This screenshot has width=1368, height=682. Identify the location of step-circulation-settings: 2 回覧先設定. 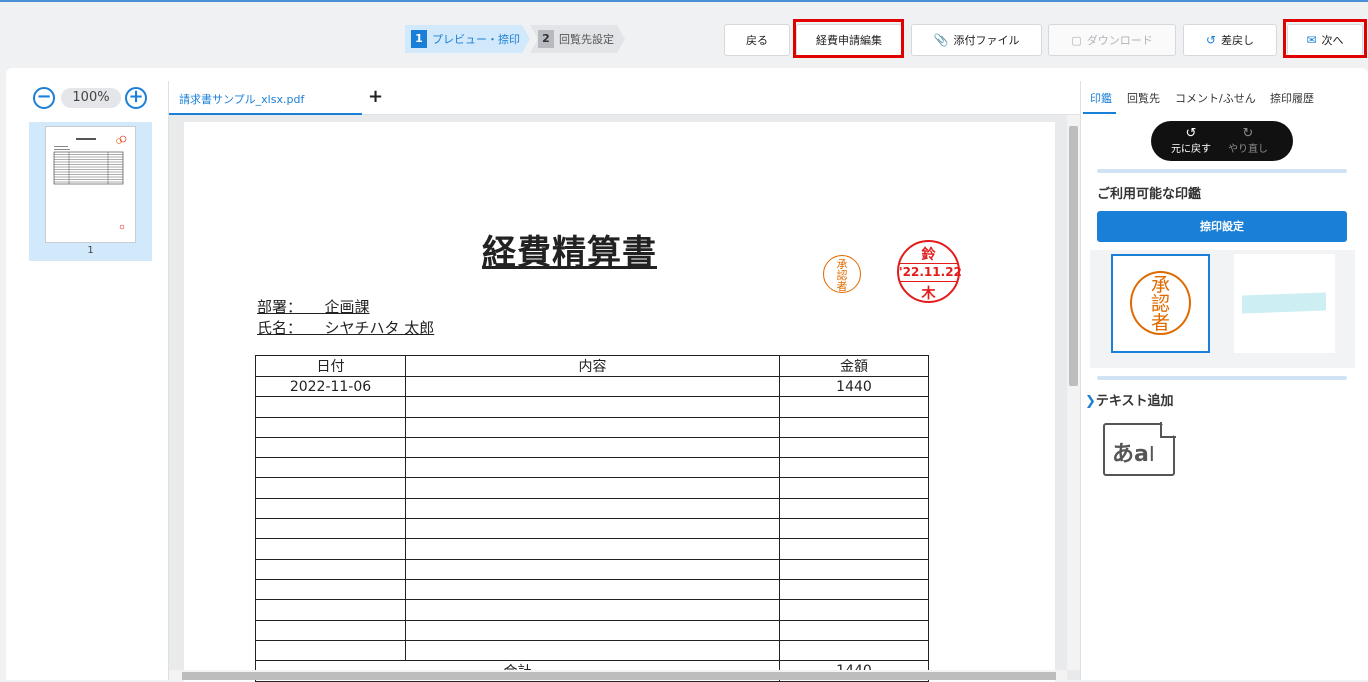
(577, 39).